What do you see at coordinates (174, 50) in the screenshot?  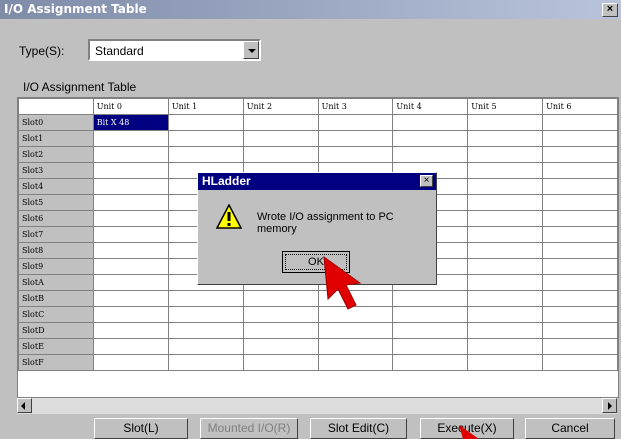 I see `type-select: Standard` at bounding box center [174, 50].